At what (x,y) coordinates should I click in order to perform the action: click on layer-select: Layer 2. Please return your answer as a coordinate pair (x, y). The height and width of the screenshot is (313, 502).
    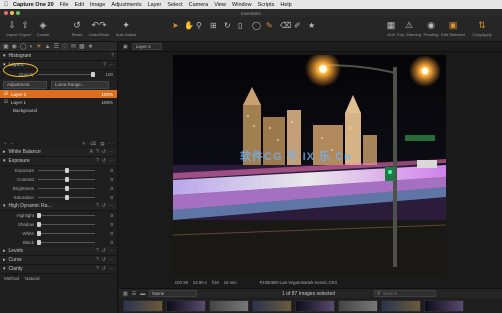
    Looking at the image, I should click on (146, 46).